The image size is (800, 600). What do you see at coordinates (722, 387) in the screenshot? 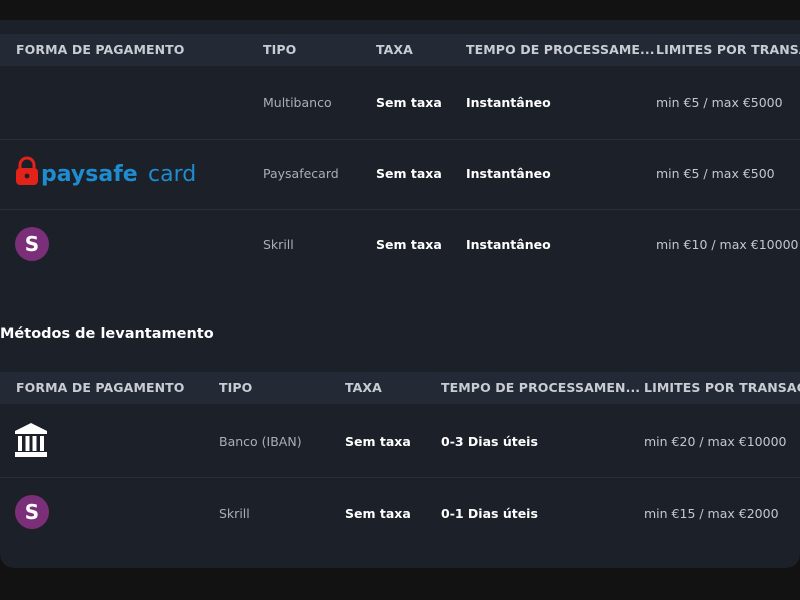
I see `header-limits: LIMITES POR TRANSAÇÃ` at bounding box center [722, 387].